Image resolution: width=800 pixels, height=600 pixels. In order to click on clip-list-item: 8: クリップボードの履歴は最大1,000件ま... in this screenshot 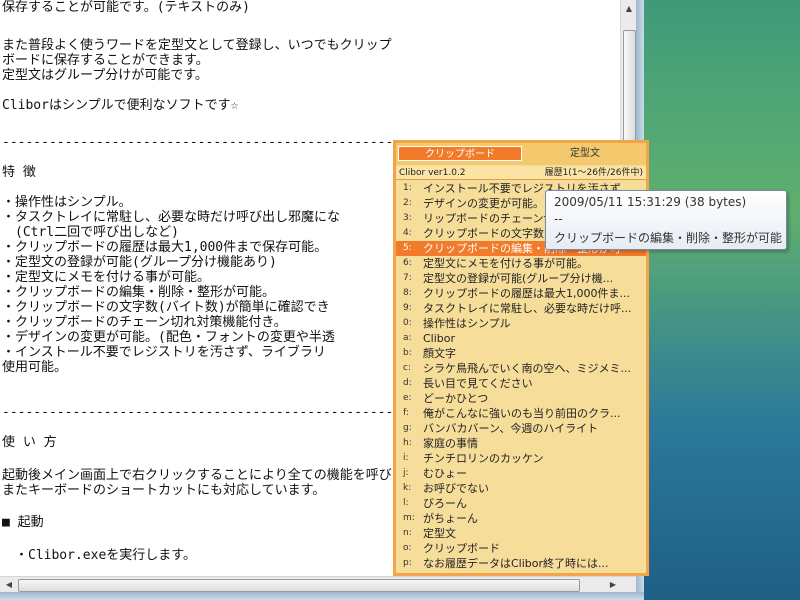, I will do `click(521, 293)`.